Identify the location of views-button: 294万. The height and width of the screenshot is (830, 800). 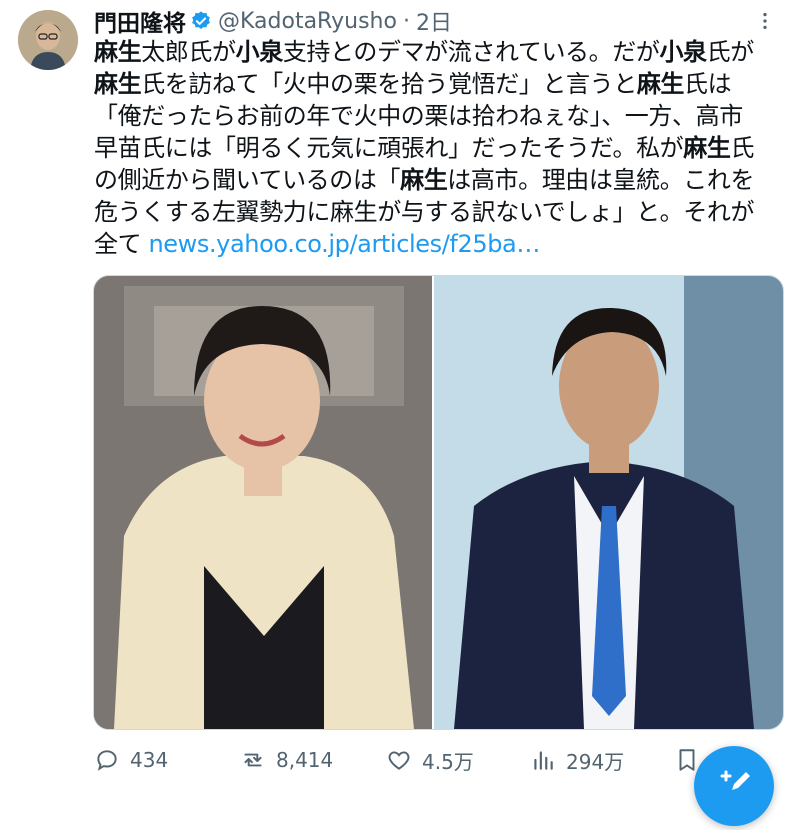
(577, 760).